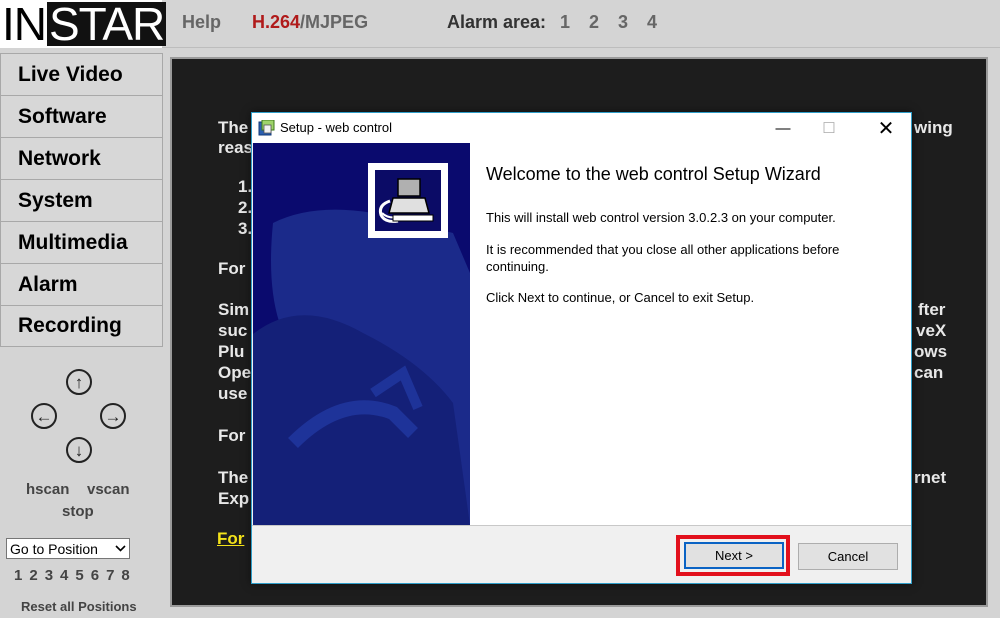 This screenshot has width=1000, height=618. What do you see at coordinates (234, 498) in the screenshot?
I see `bg-text-fragment: Exp` at bounding box center [234, 498].